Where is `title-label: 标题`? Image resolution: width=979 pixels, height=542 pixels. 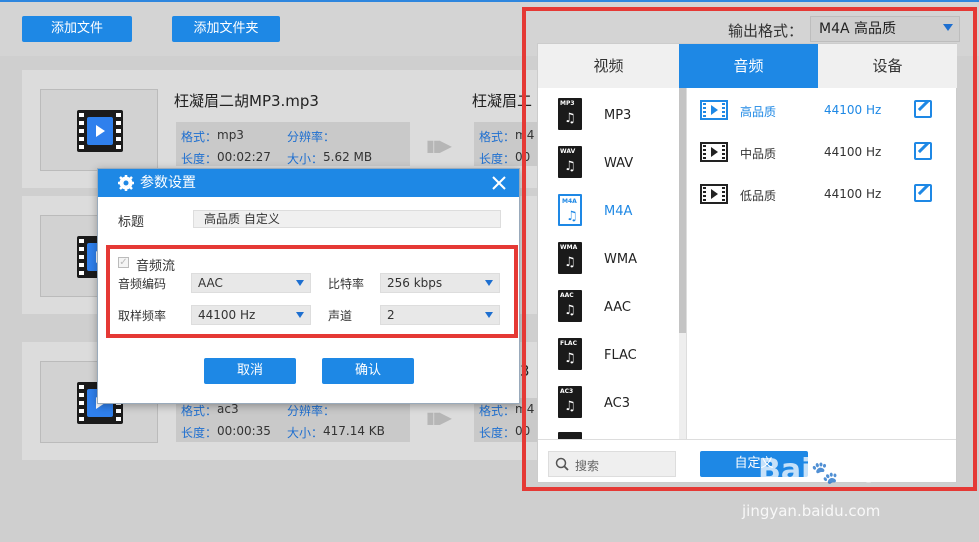
title-label: 标题 is located at coordinates (131, 222).